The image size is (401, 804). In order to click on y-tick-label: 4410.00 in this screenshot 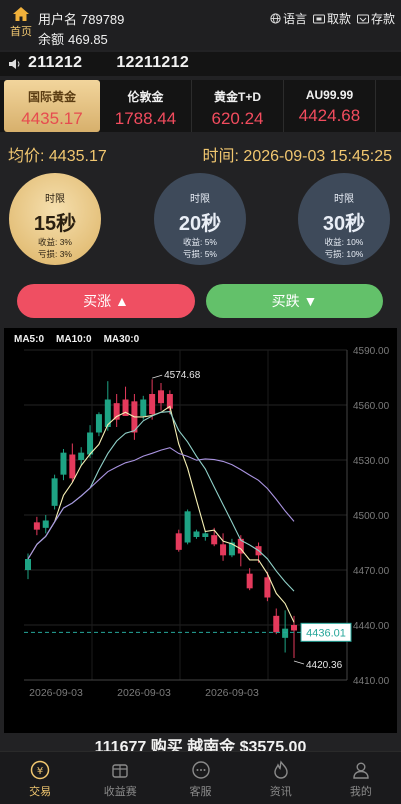, I will do `click(371, 681)`.